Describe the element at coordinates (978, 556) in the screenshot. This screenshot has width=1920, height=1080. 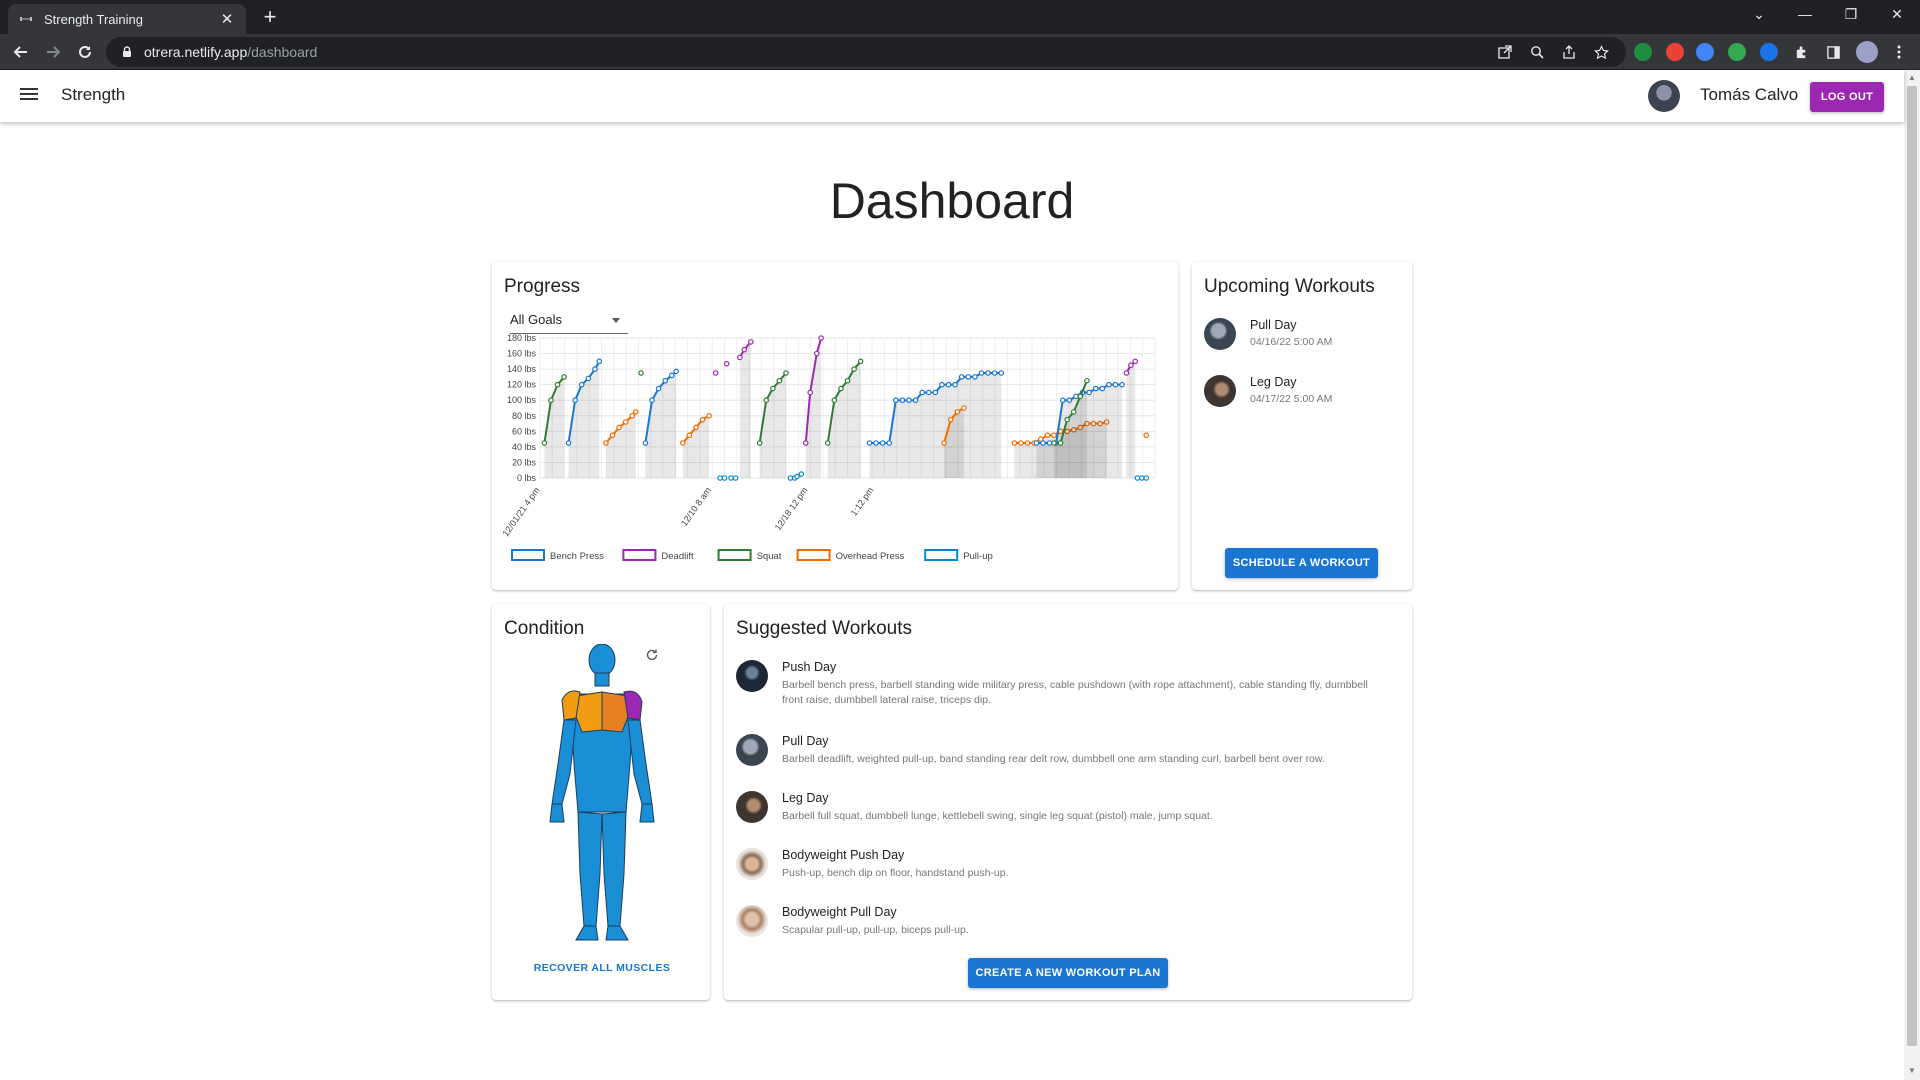
I see `legend-label: Pull-up` at that location.